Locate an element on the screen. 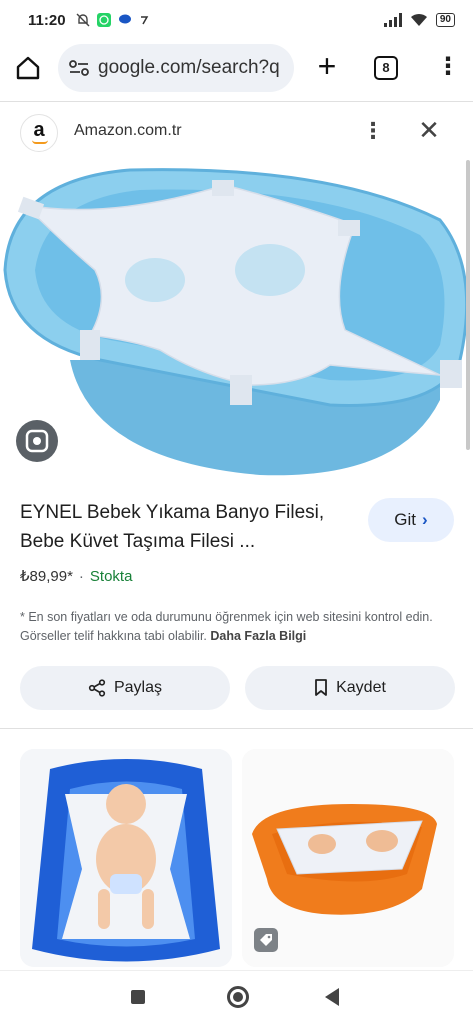 The image size is (473, 1024). status-right: 90 is located at coordinates (419, 20).